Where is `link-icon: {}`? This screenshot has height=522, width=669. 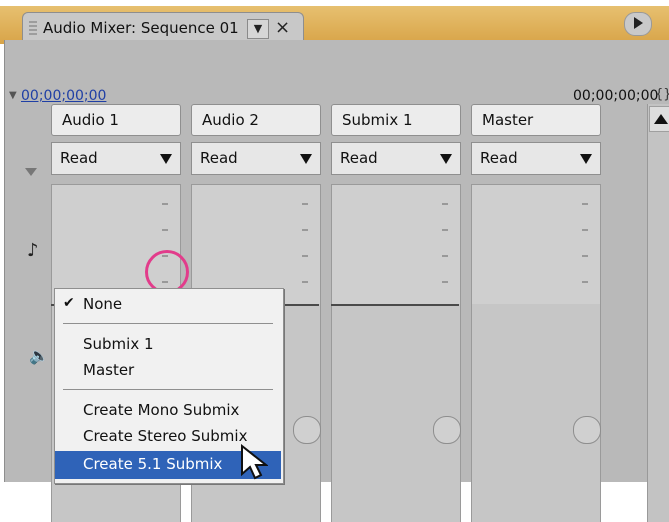 link-icon: {} is located at coordinates (662, 94).